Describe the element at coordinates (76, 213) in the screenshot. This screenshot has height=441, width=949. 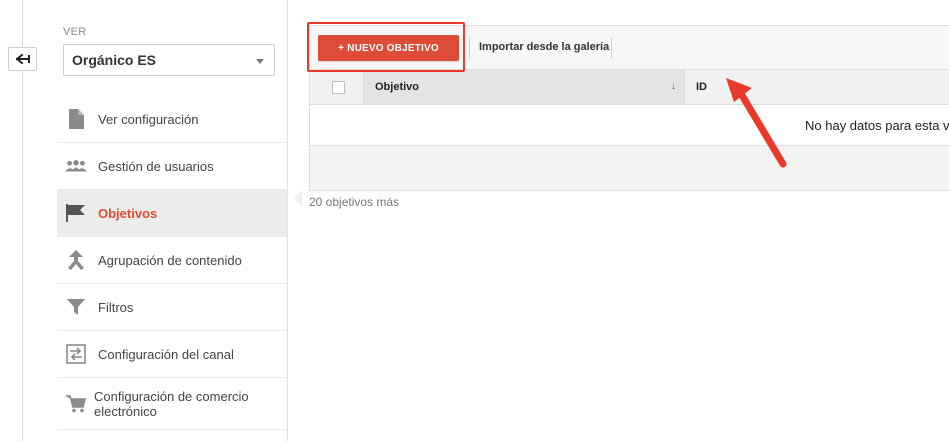
I see `flag-icon` at that location.